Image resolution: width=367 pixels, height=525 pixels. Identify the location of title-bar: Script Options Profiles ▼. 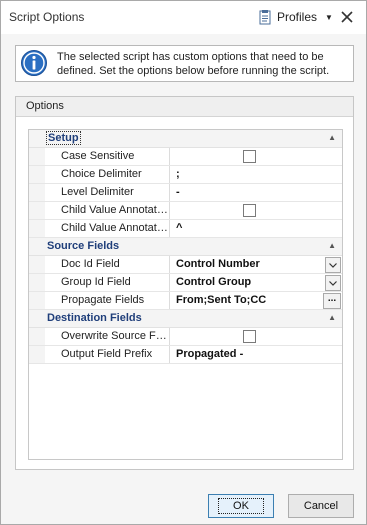
(183, 17).